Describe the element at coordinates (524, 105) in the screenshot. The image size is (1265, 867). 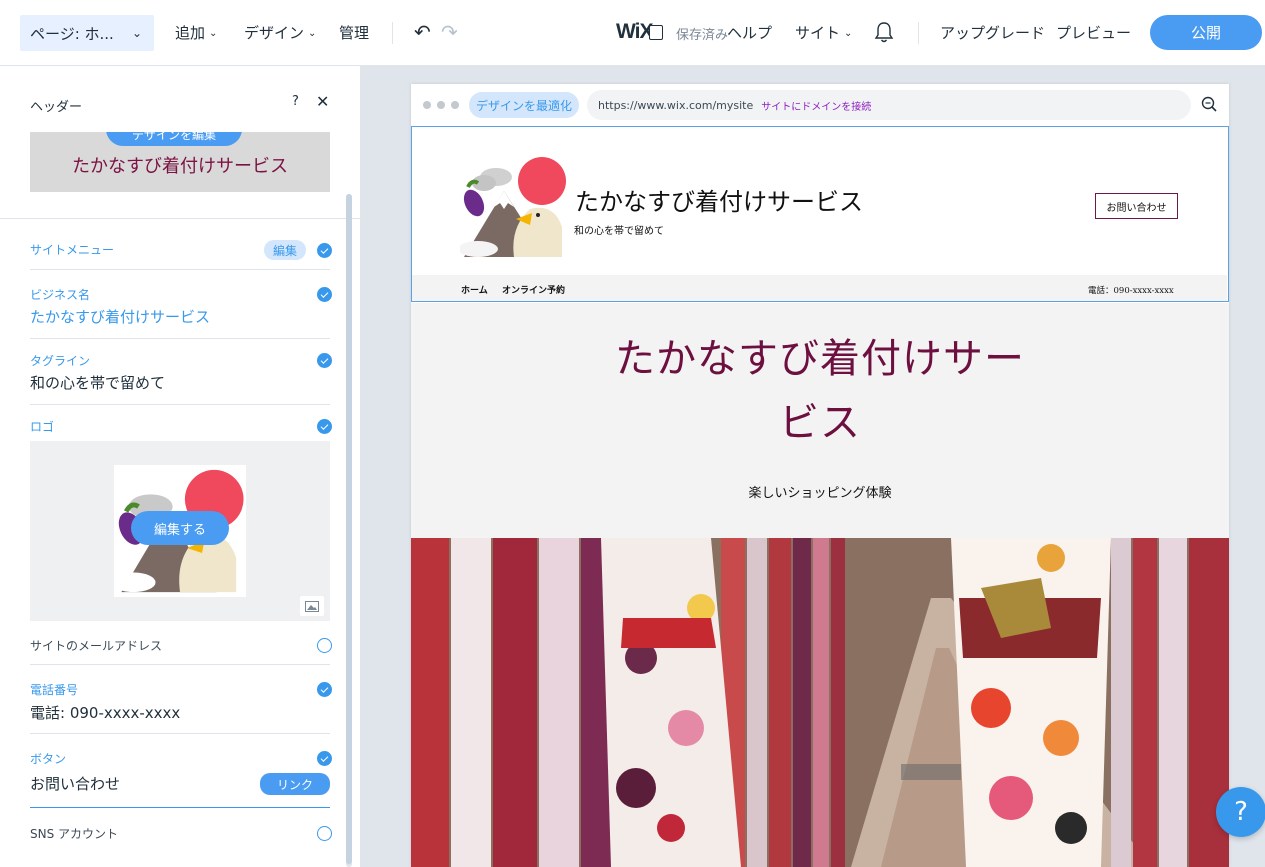
I see `optimize-design-button: デザインを最適化` at that location.